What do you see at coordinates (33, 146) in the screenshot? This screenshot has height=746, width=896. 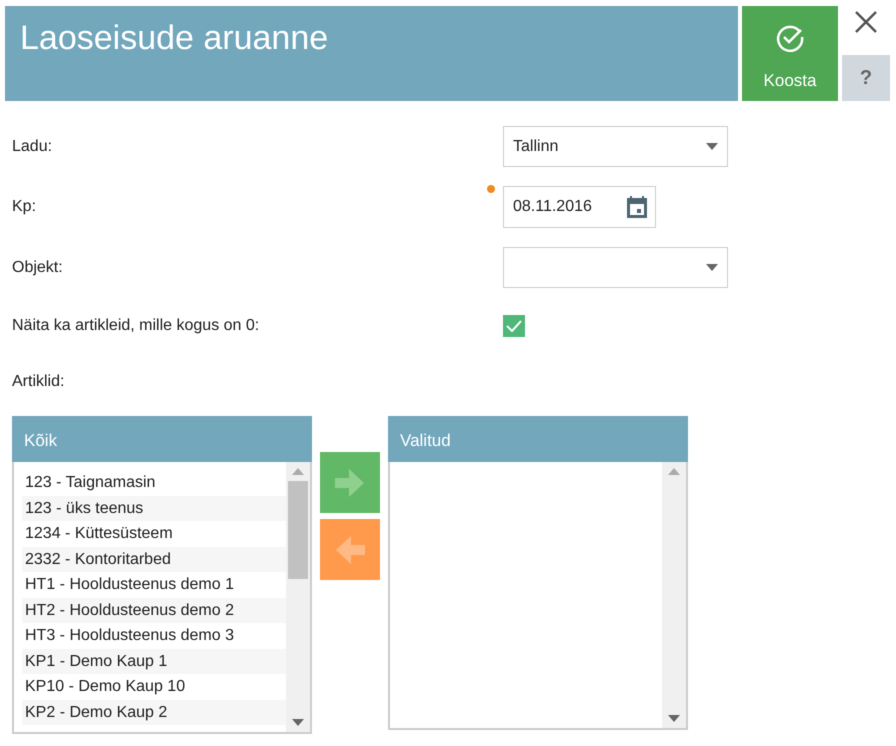 I see `field-label: Ladu:` at bounding box center [33, 146].